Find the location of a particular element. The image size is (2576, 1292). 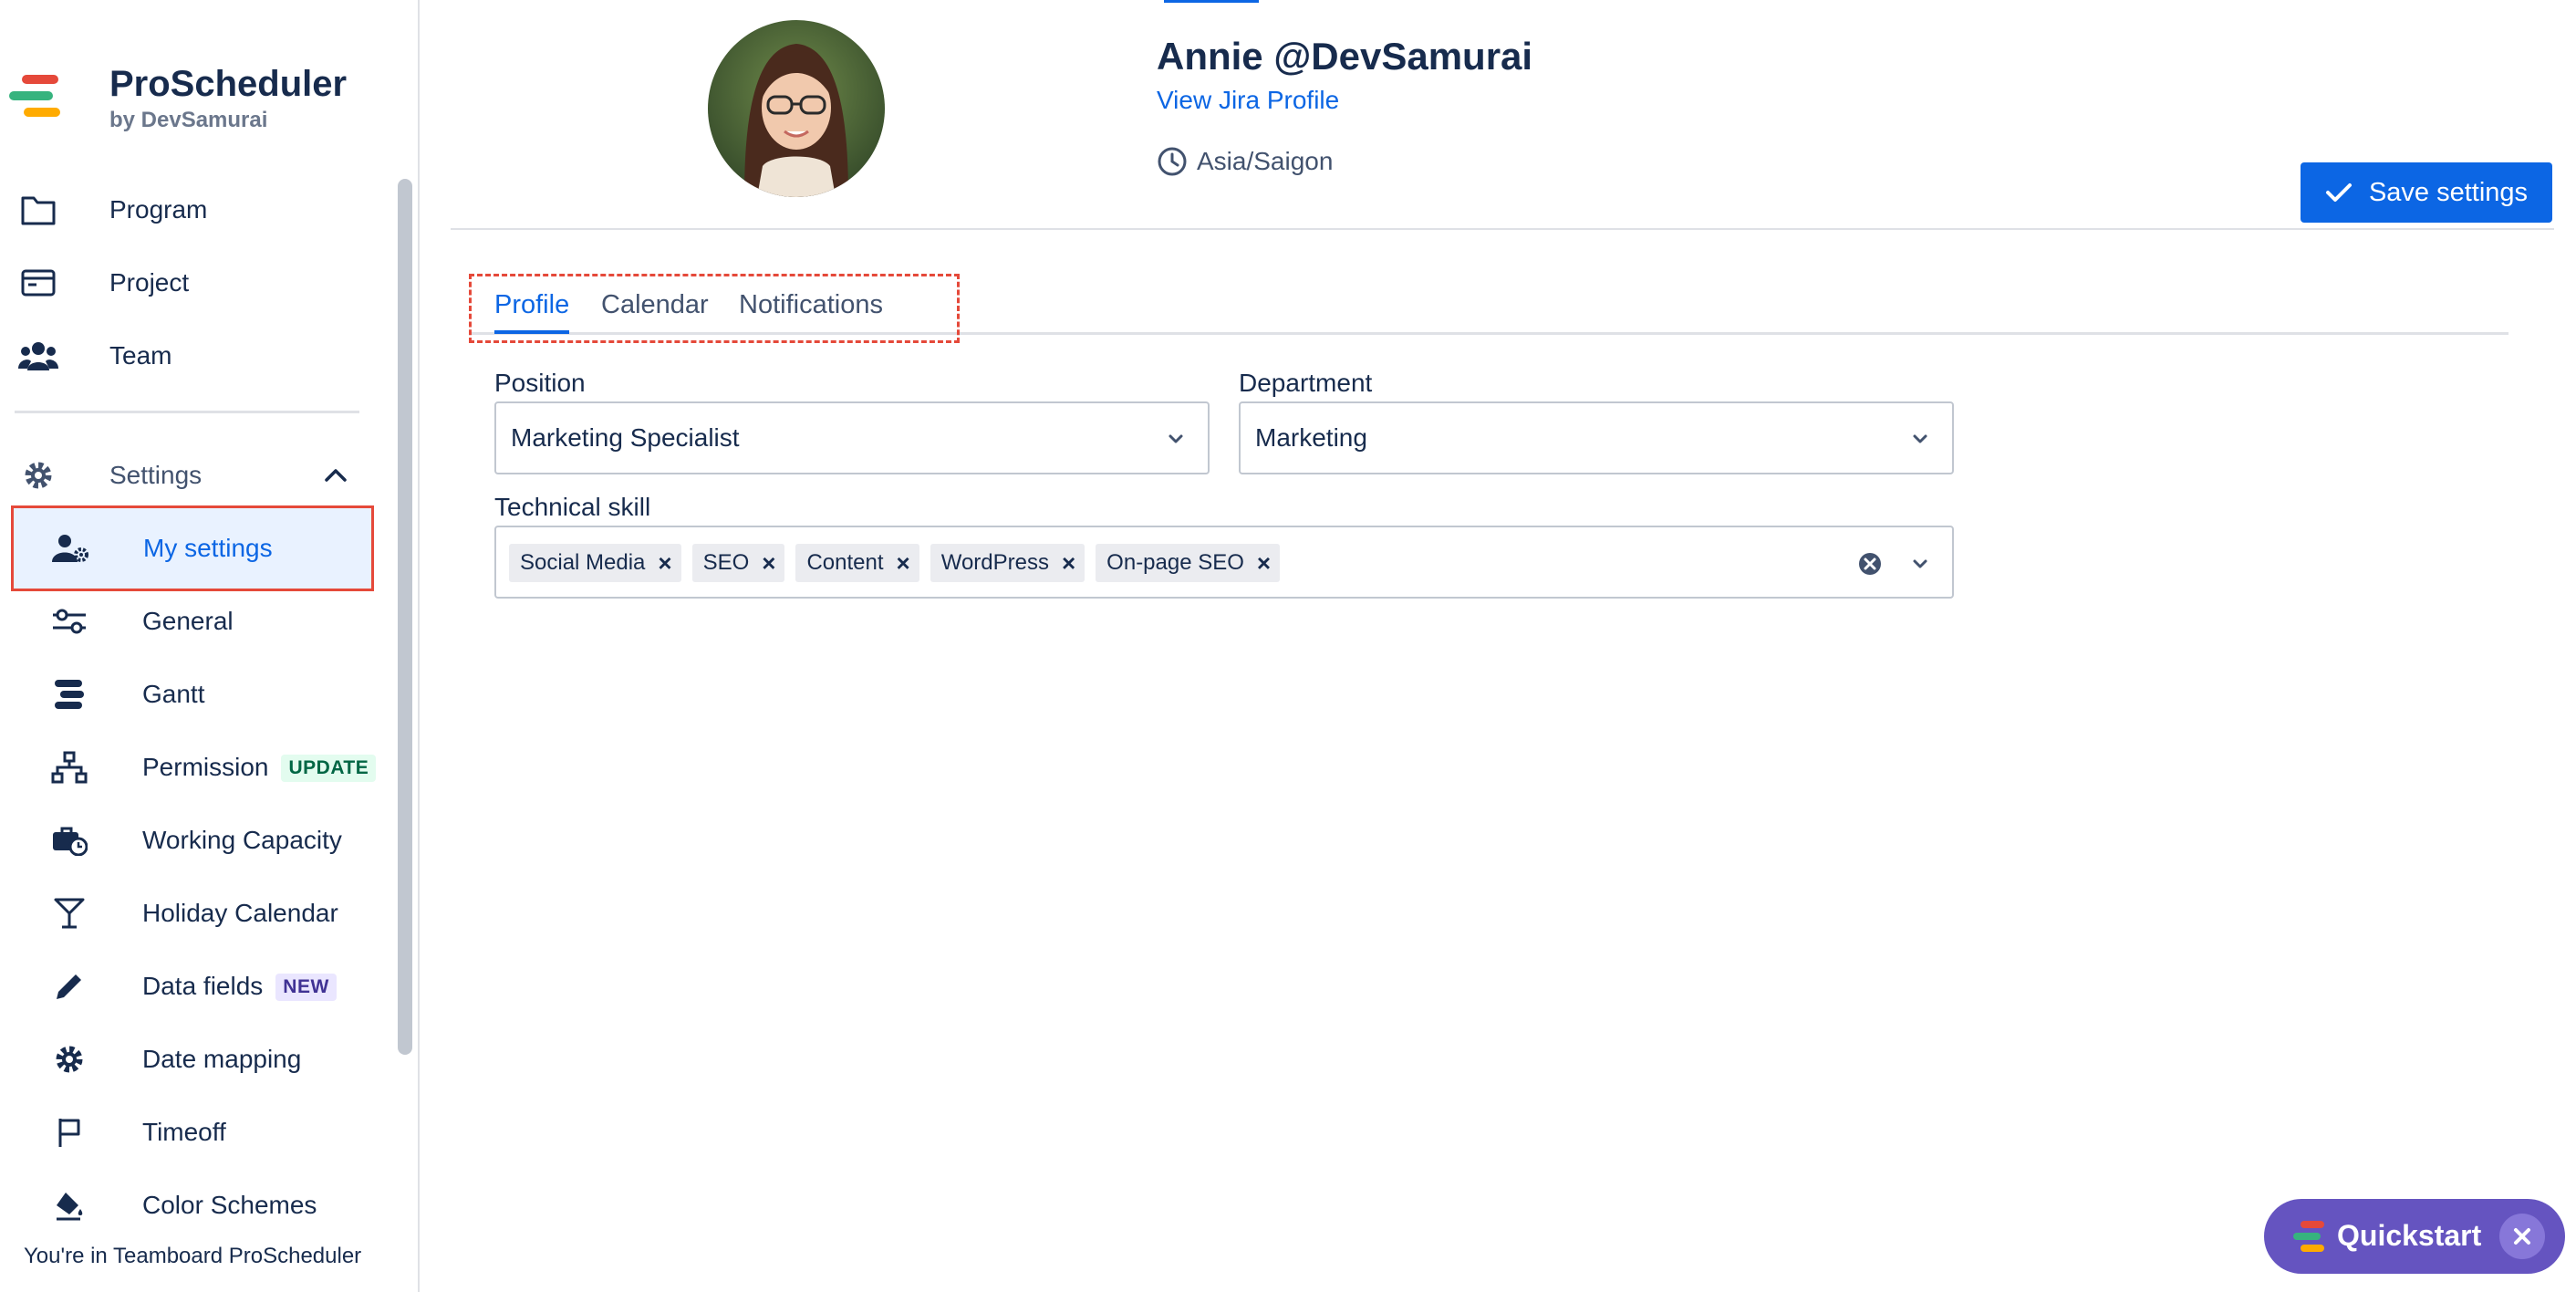

nav-item-label: Team is located at coordinates (140, 355).